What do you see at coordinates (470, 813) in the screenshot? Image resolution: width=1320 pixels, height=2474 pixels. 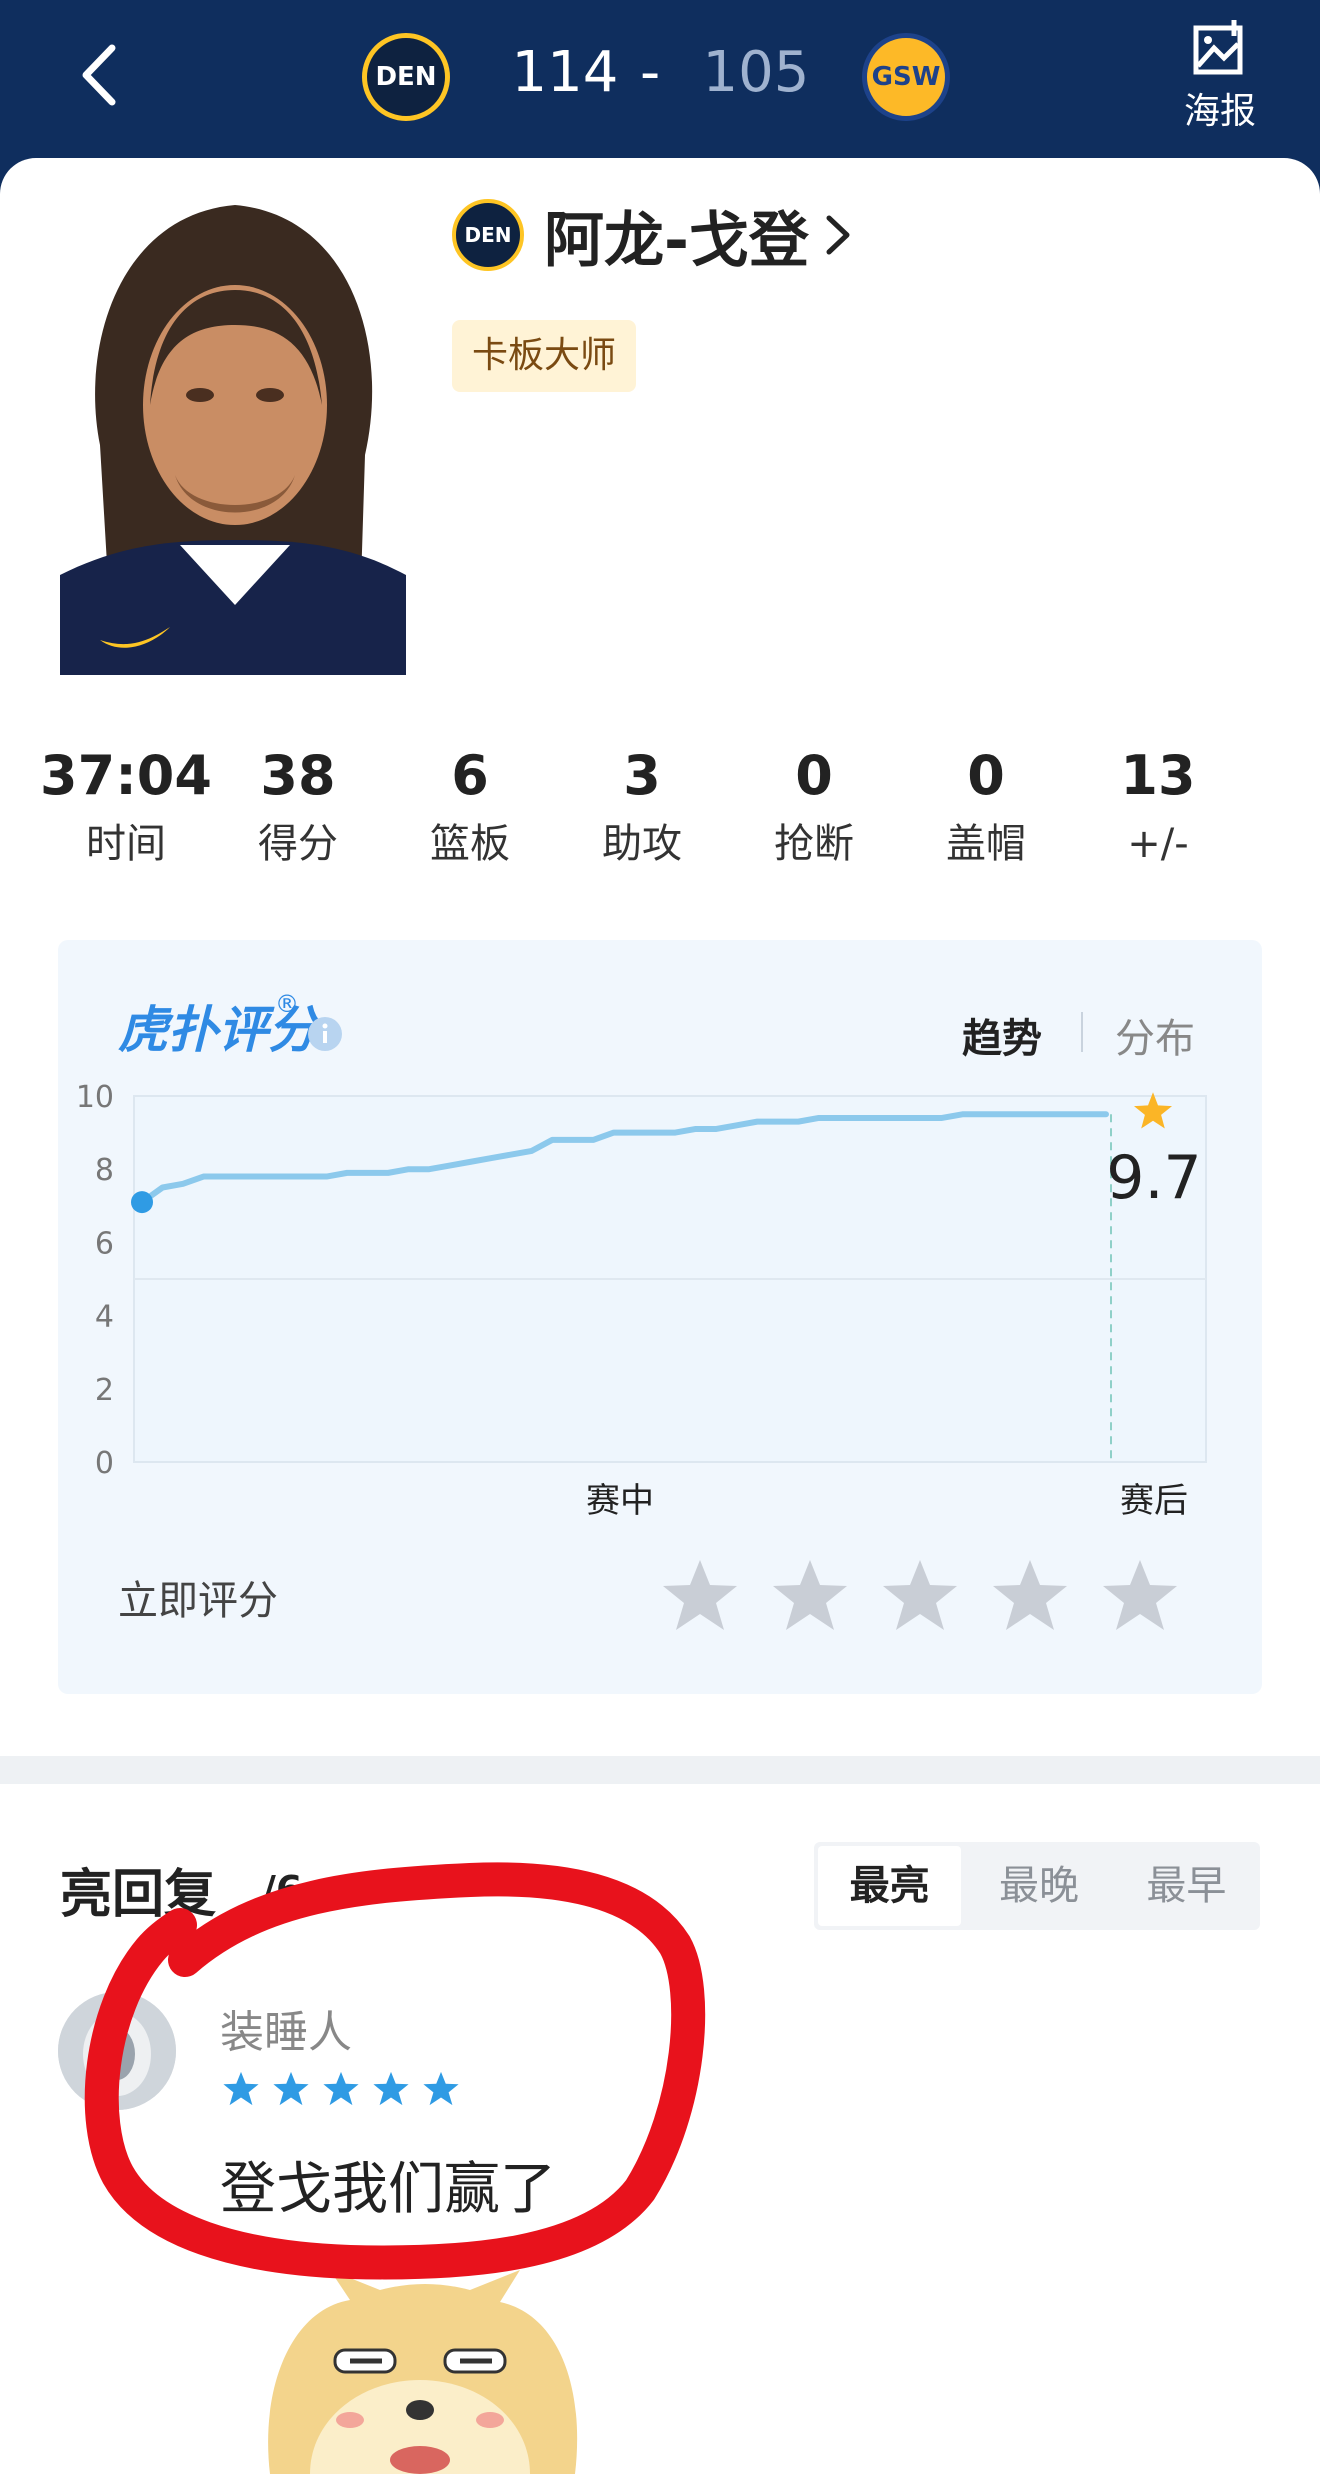 I see `stat-rebounds: 6 篮板` at bounding box center [470, 813].